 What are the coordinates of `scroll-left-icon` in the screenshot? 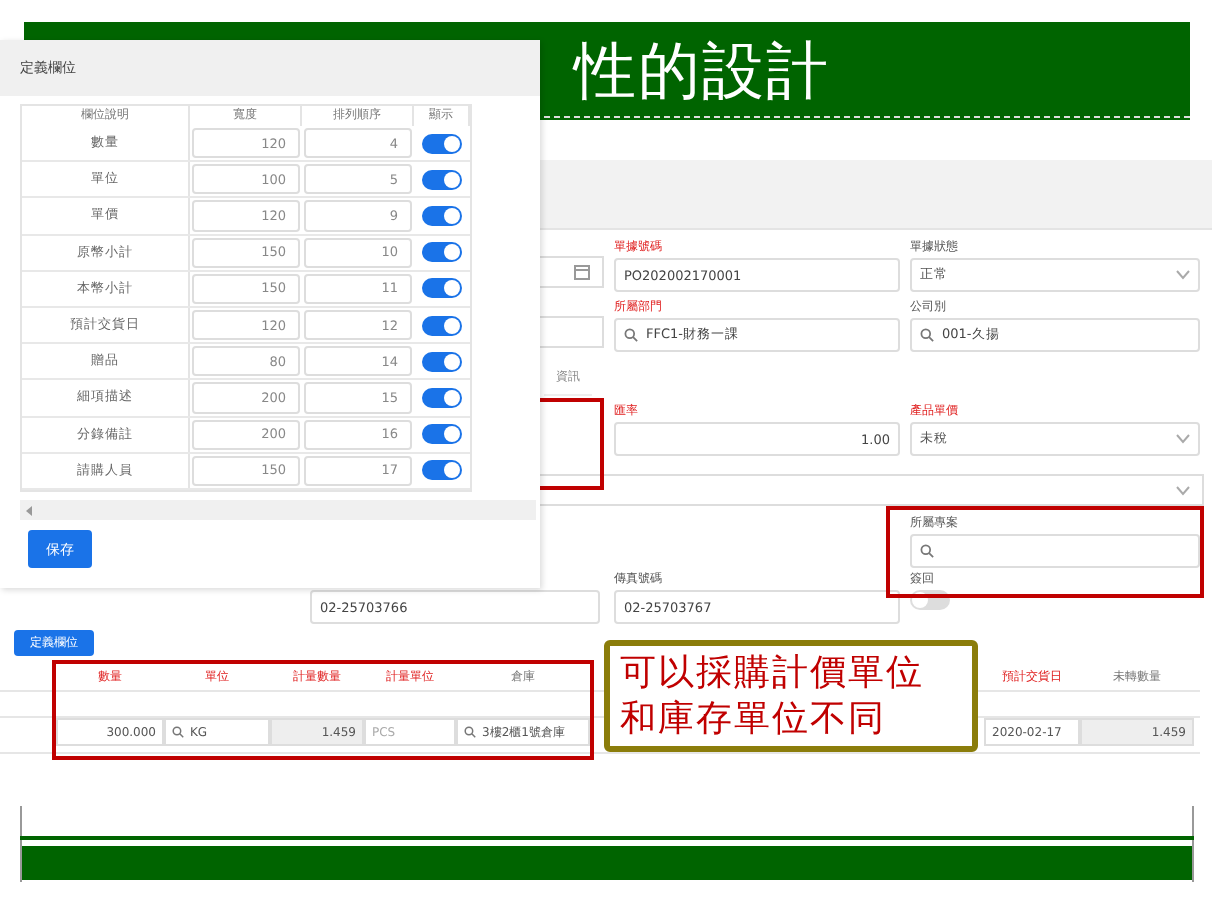 It's located at (29, 510).